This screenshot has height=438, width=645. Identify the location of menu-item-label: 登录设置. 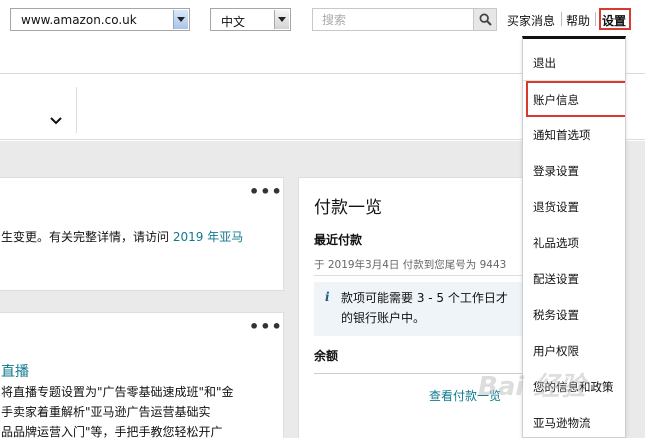
(556, 171).